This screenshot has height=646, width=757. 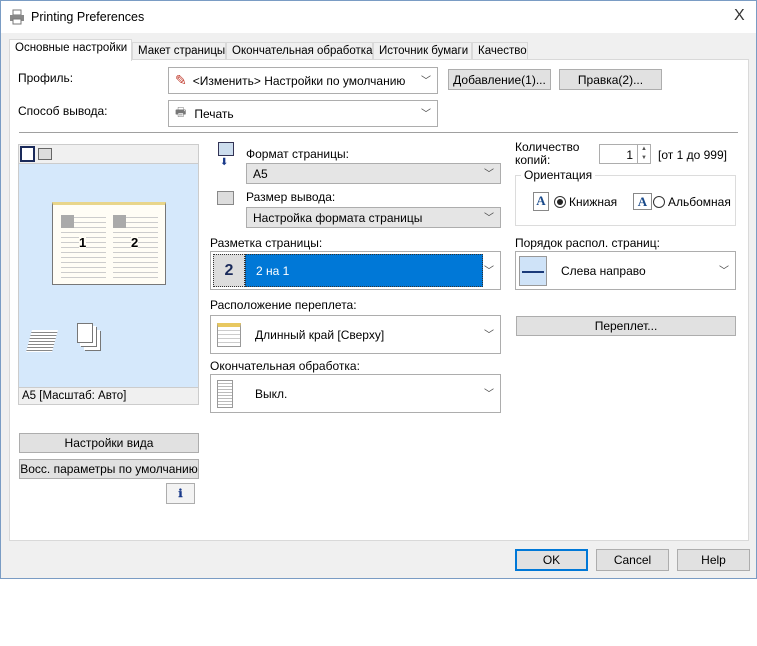 I want to click on info-button: ℹ, so click(x=180, y=493).